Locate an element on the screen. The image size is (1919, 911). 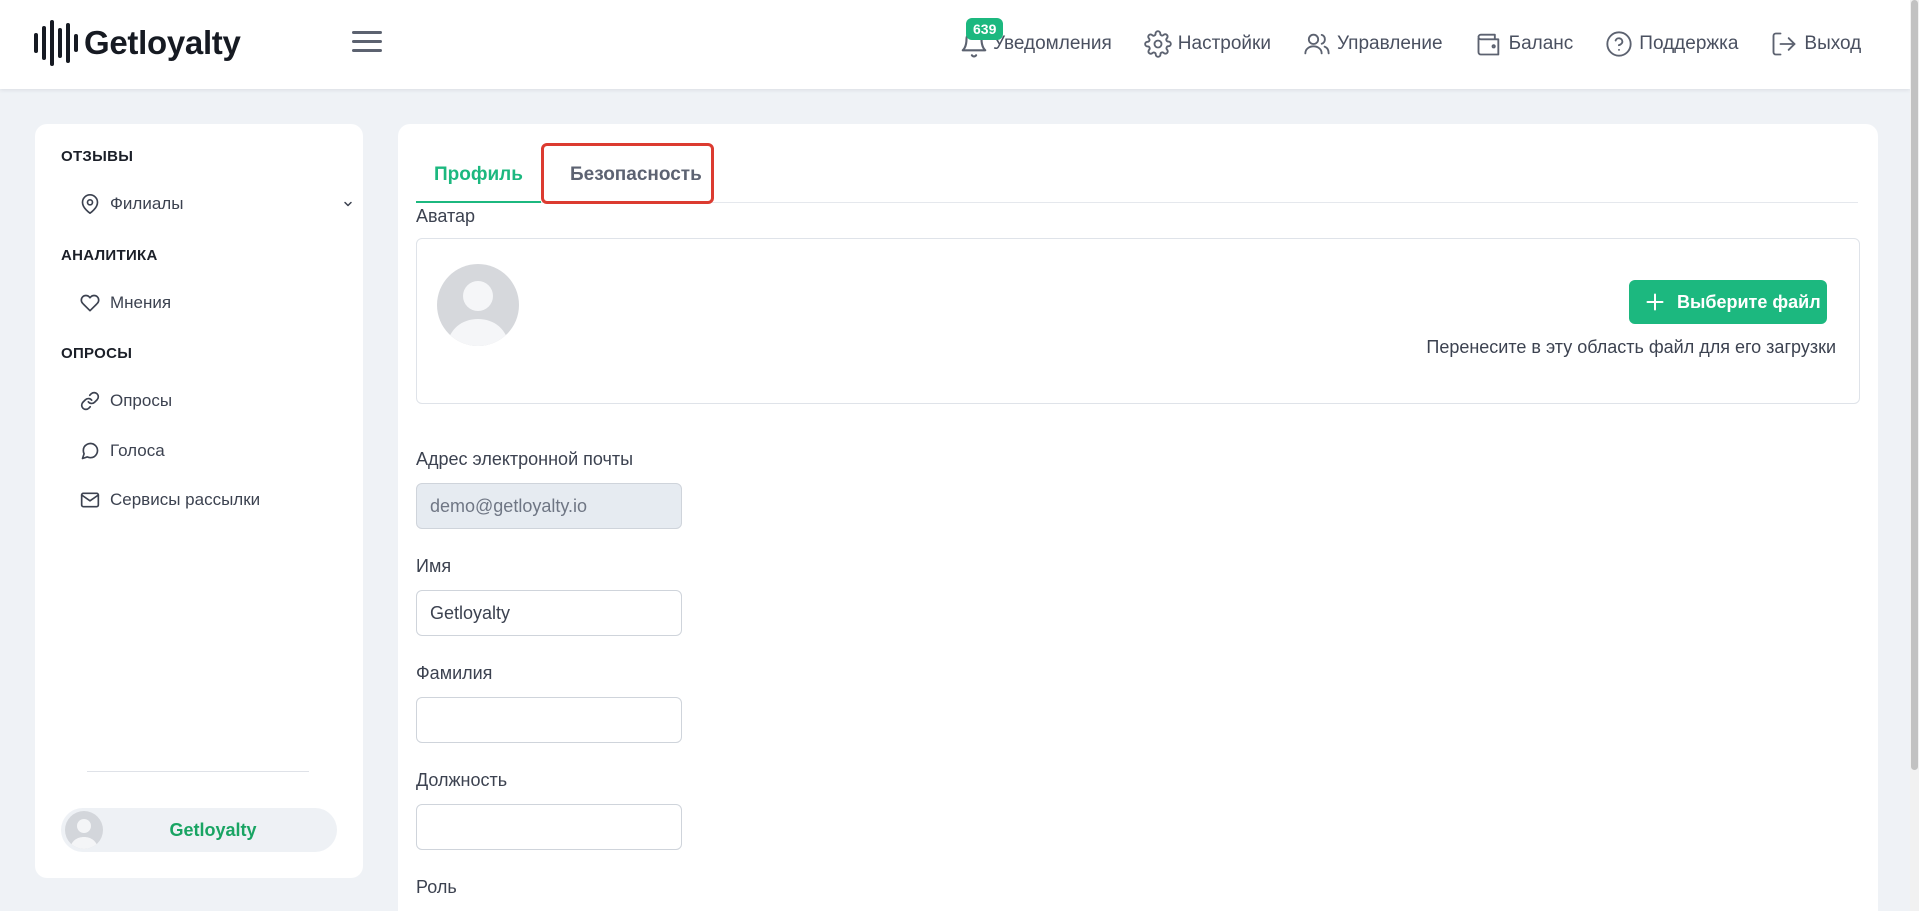
map-pin-icon is located at coordinates (90, 204).